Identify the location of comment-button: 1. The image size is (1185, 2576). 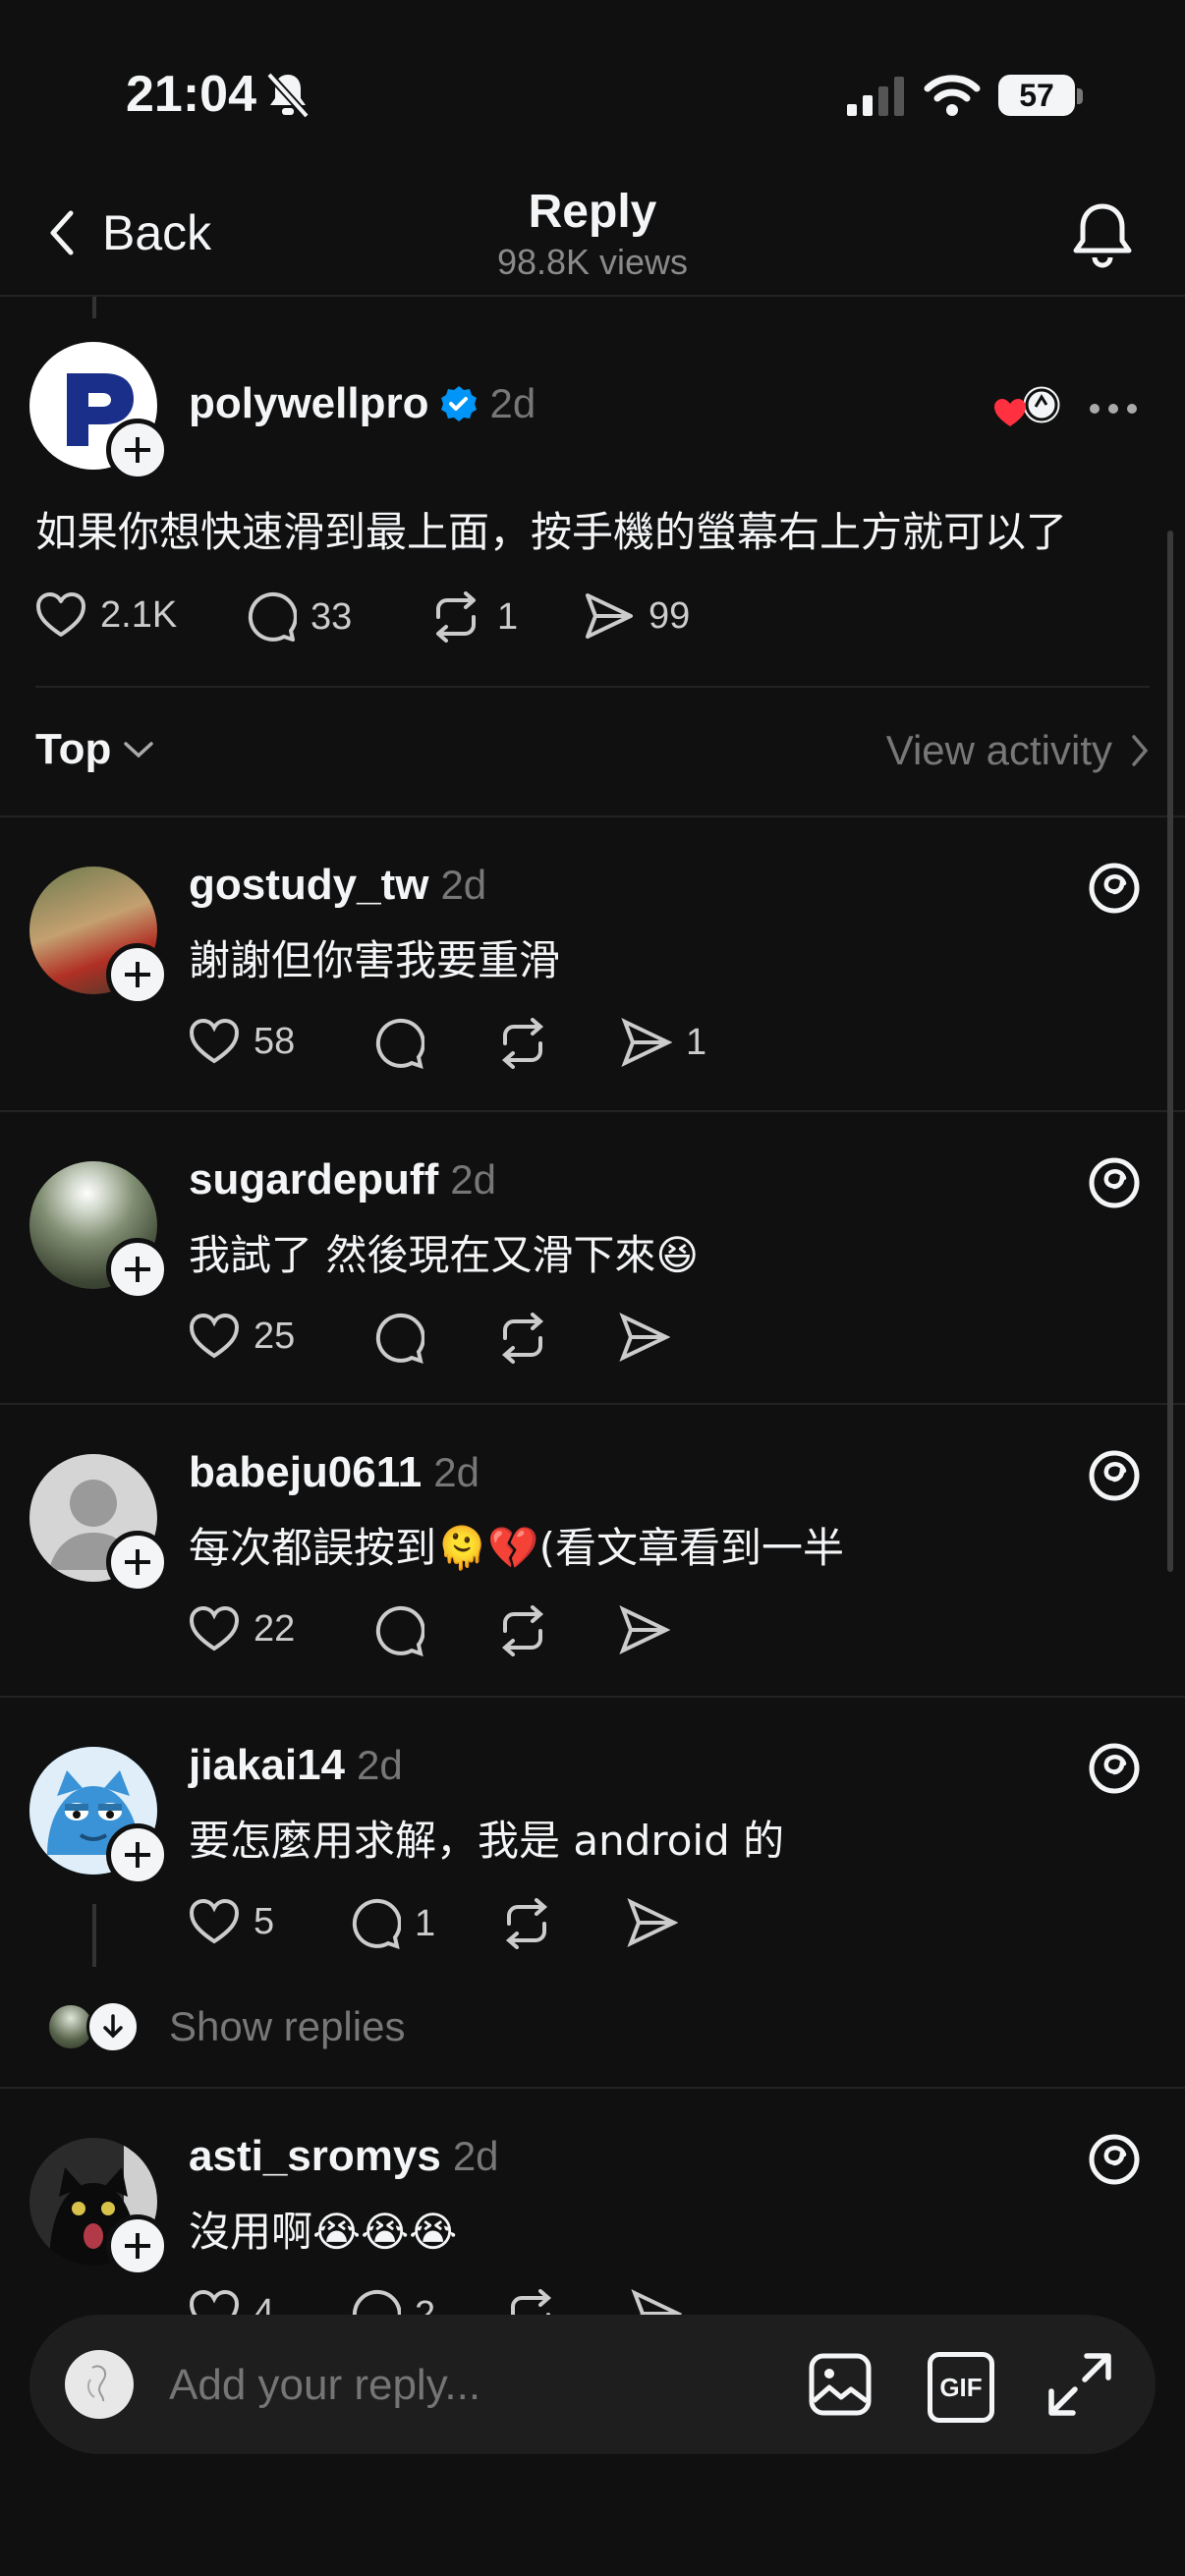
(393, 1923).